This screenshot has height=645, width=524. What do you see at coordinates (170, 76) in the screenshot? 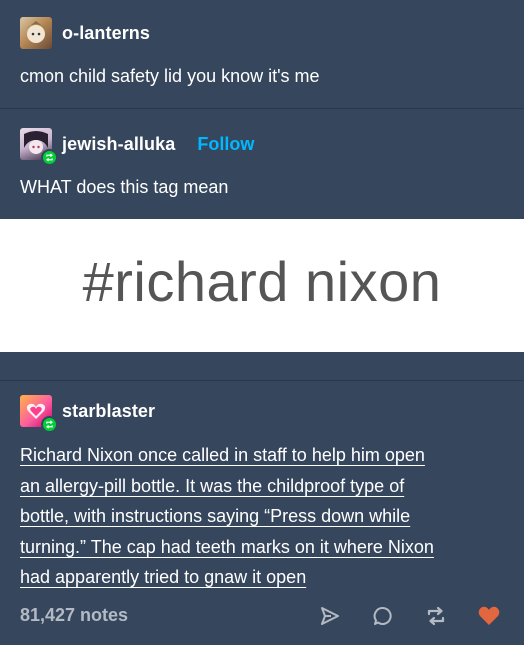
I see `post-text: cmon child safety lid you know it's me` at bounding box center [170, 76].